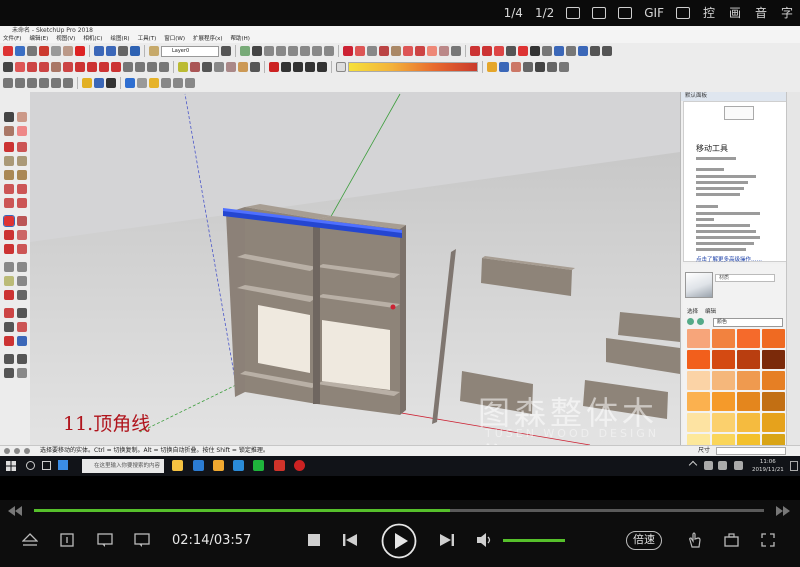 The width and height of the screenshot is (800, 567). Describe the element at coordinates (314, 540) in the screenshot. I see `stop-icon` at that location.